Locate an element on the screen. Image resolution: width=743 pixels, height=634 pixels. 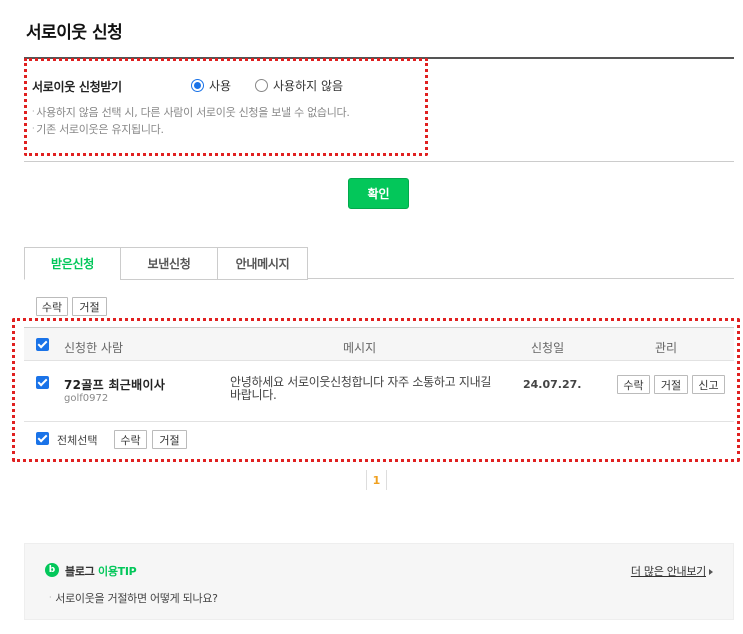
header-manage: 관리 is located at coordinates (666, 348).